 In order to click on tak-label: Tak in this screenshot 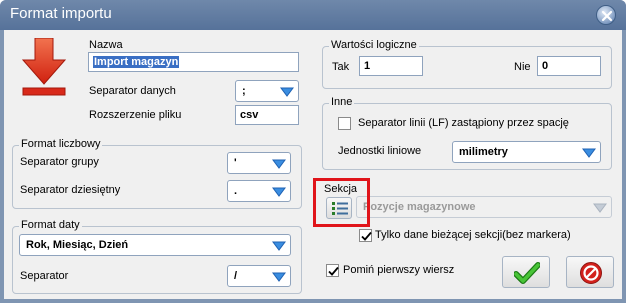, I will do `click(341, 67)`.